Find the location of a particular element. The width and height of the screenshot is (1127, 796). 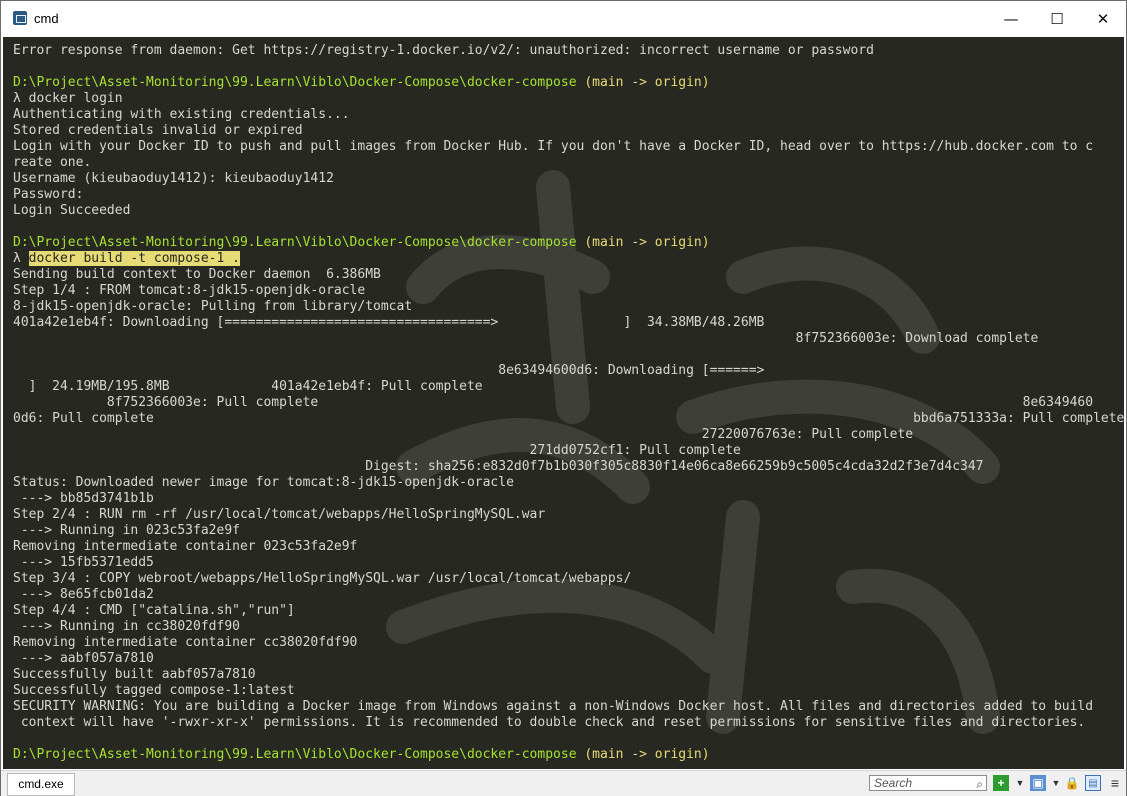

tab-cmd-exe: cmd.exe is located at coordinates (41, 784).